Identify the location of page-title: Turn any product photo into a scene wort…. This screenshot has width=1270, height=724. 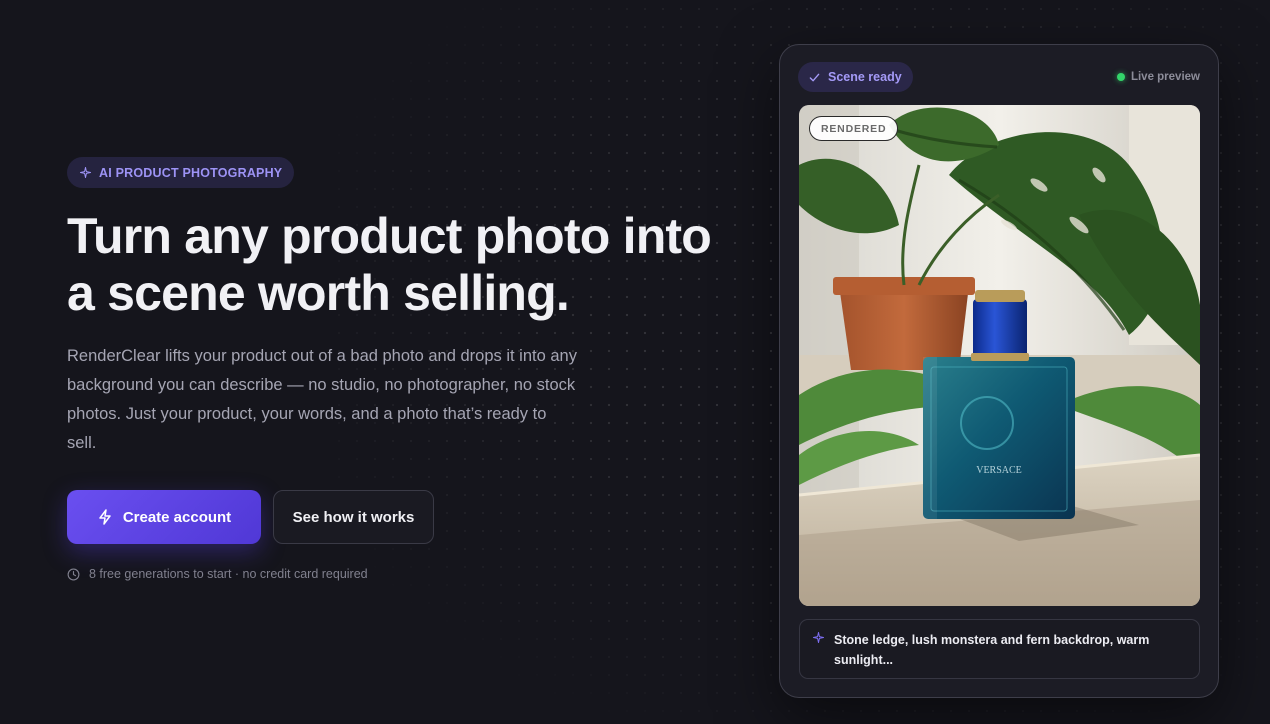
(407, 265).